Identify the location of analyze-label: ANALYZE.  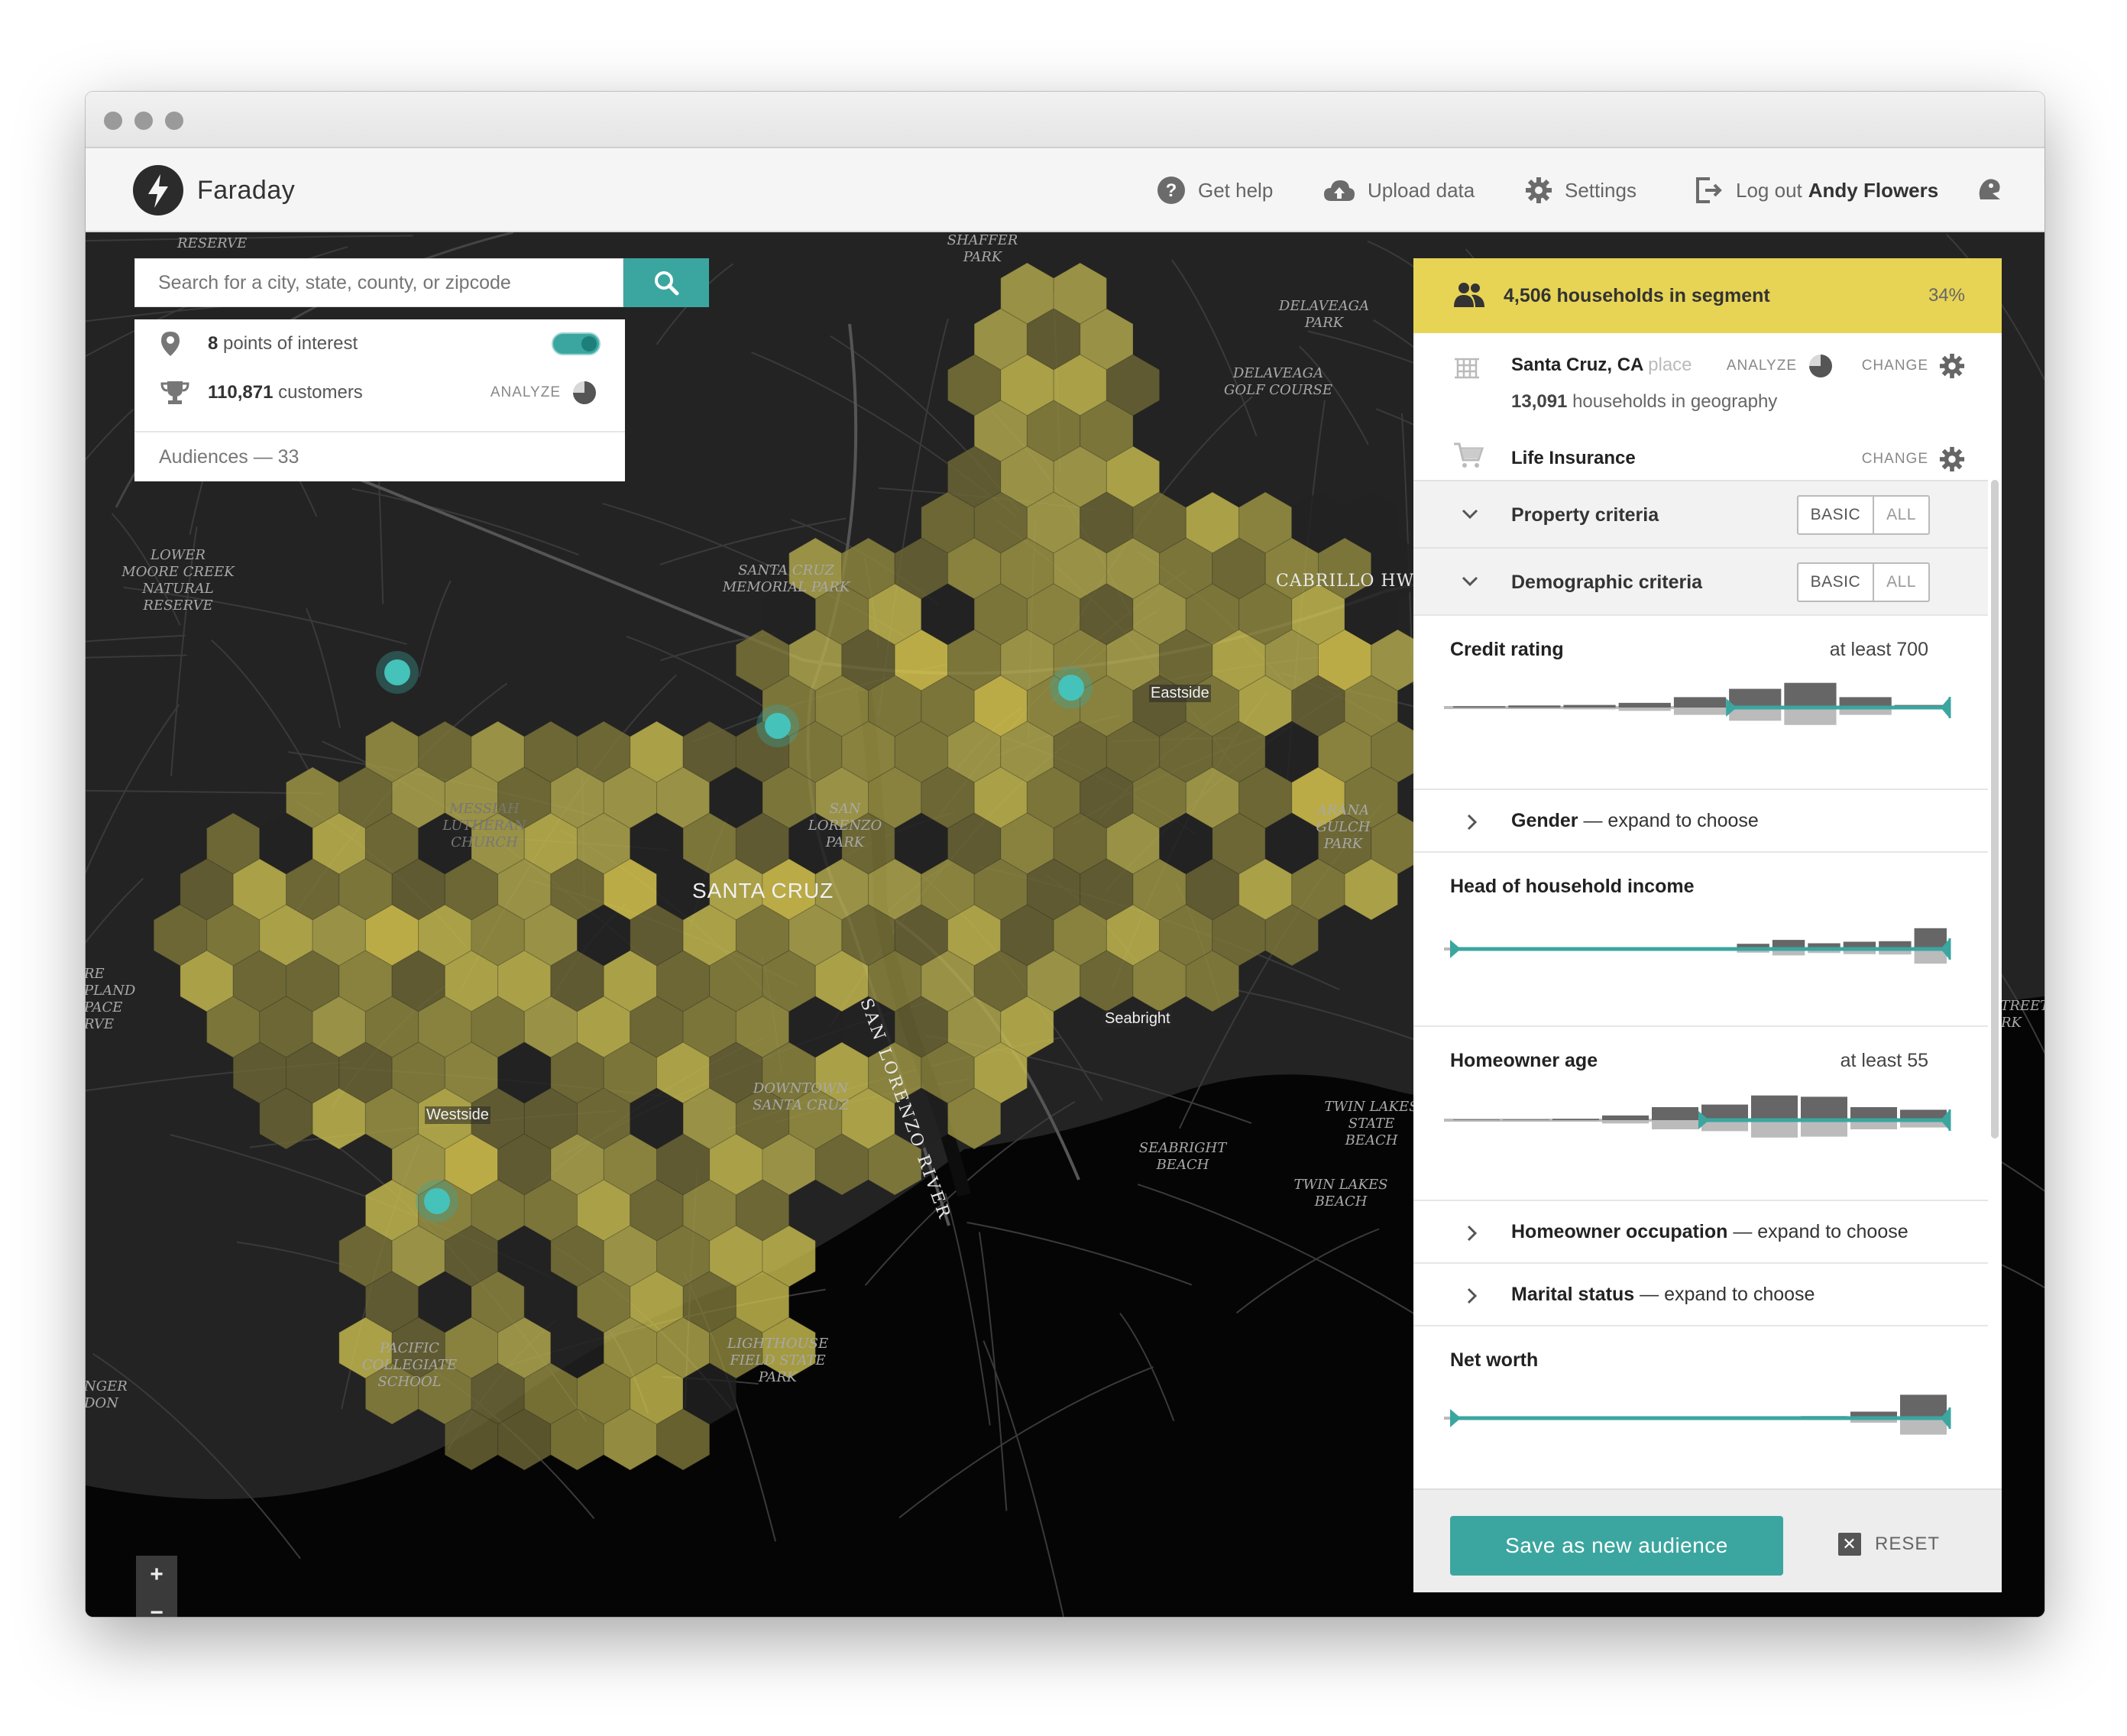
(525, 392).